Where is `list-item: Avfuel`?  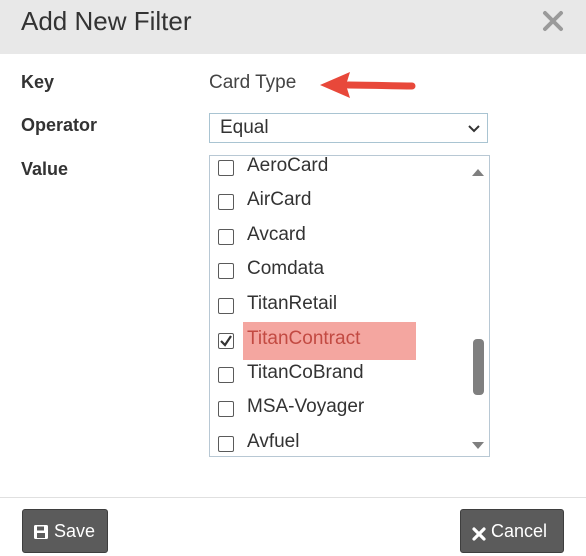 list-item: Avfuel is located at coordinates (340, 442).